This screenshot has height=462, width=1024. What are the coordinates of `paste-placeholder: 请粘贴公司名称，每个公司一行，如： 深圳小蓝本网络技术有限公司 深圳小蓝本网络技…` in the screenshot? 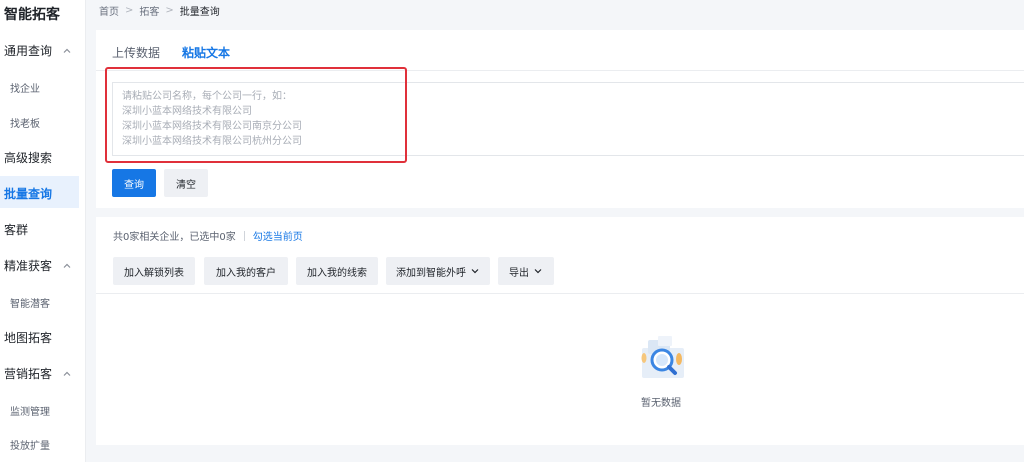 It's located at (212, 119).